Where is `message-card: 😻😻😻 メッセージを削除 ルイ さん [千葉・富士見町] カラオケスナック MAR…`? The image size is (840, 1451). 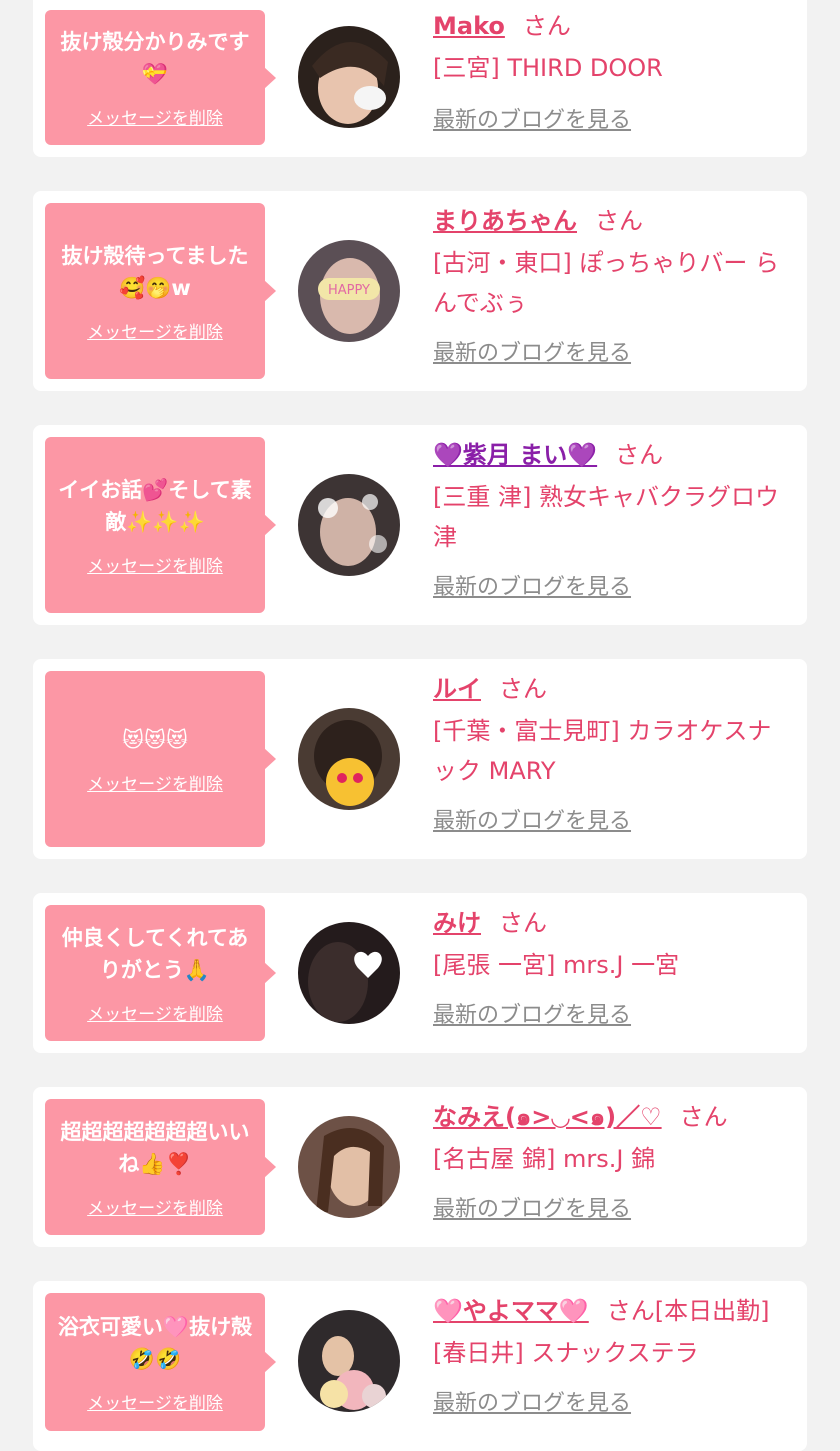 message-card: 😻😻😻 メッセージを削除 ルイ さん [千葉・富士見町] カラオケスナック MAR… is located at coordinates (420, 759).